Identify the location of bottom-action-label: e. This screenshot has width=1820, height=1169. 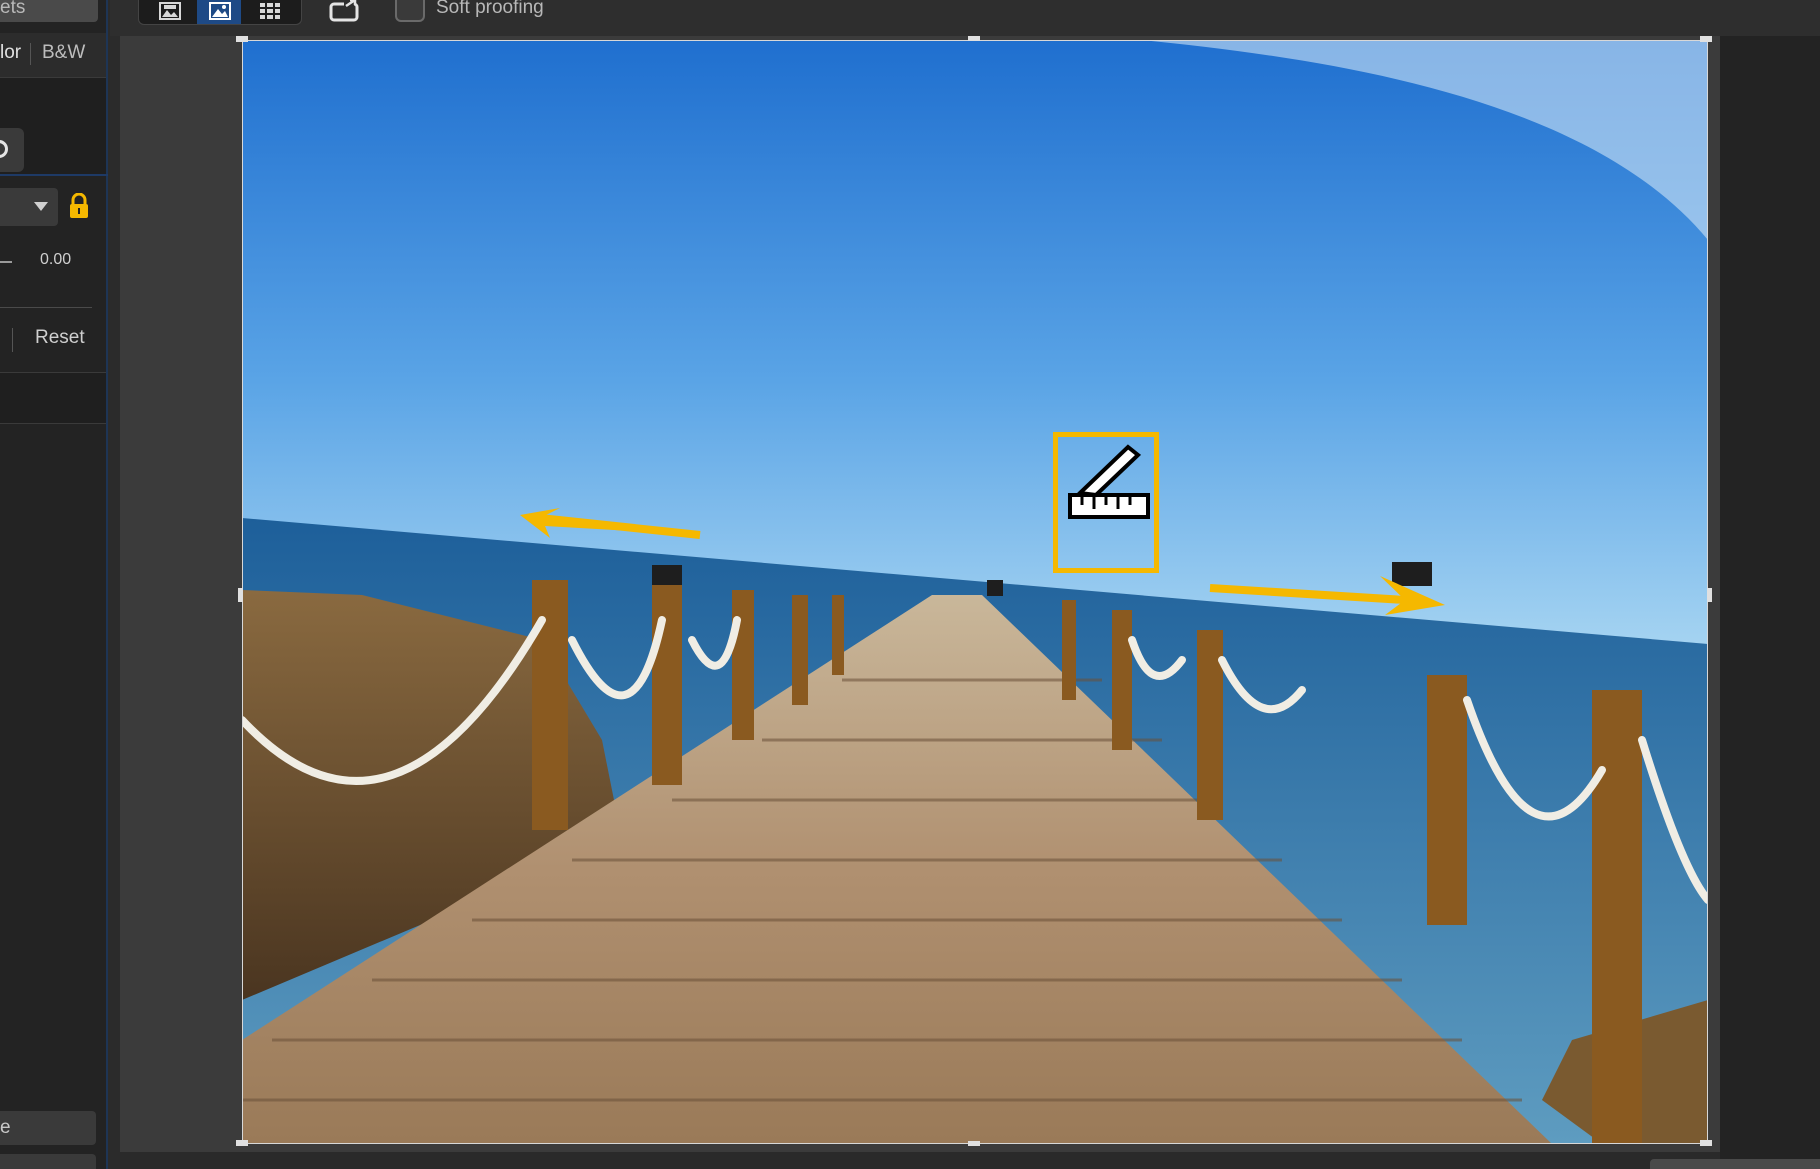
(5, 1127).